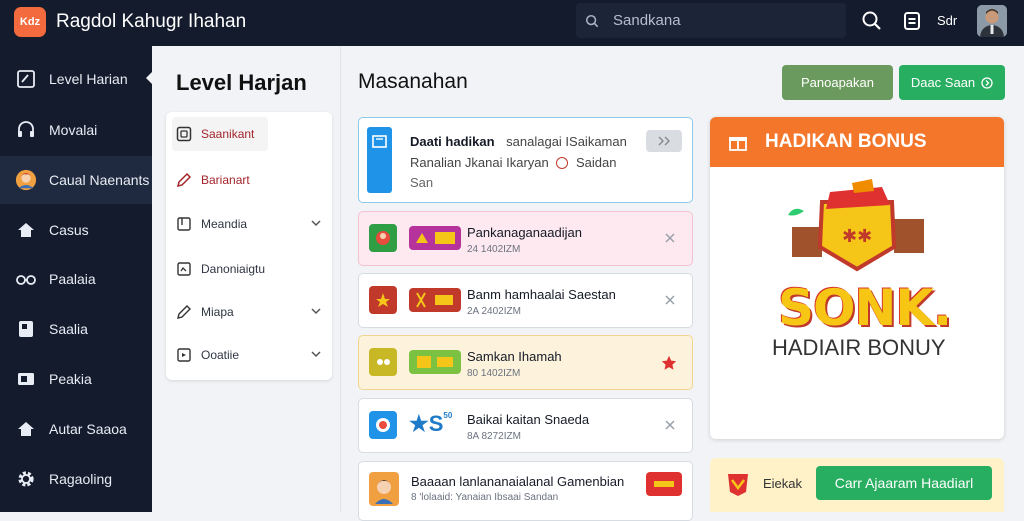 Image resolution: width=1024 pixels, height=521 pixels. I want to click on button-label: Daac Saan, so click(943, 82).